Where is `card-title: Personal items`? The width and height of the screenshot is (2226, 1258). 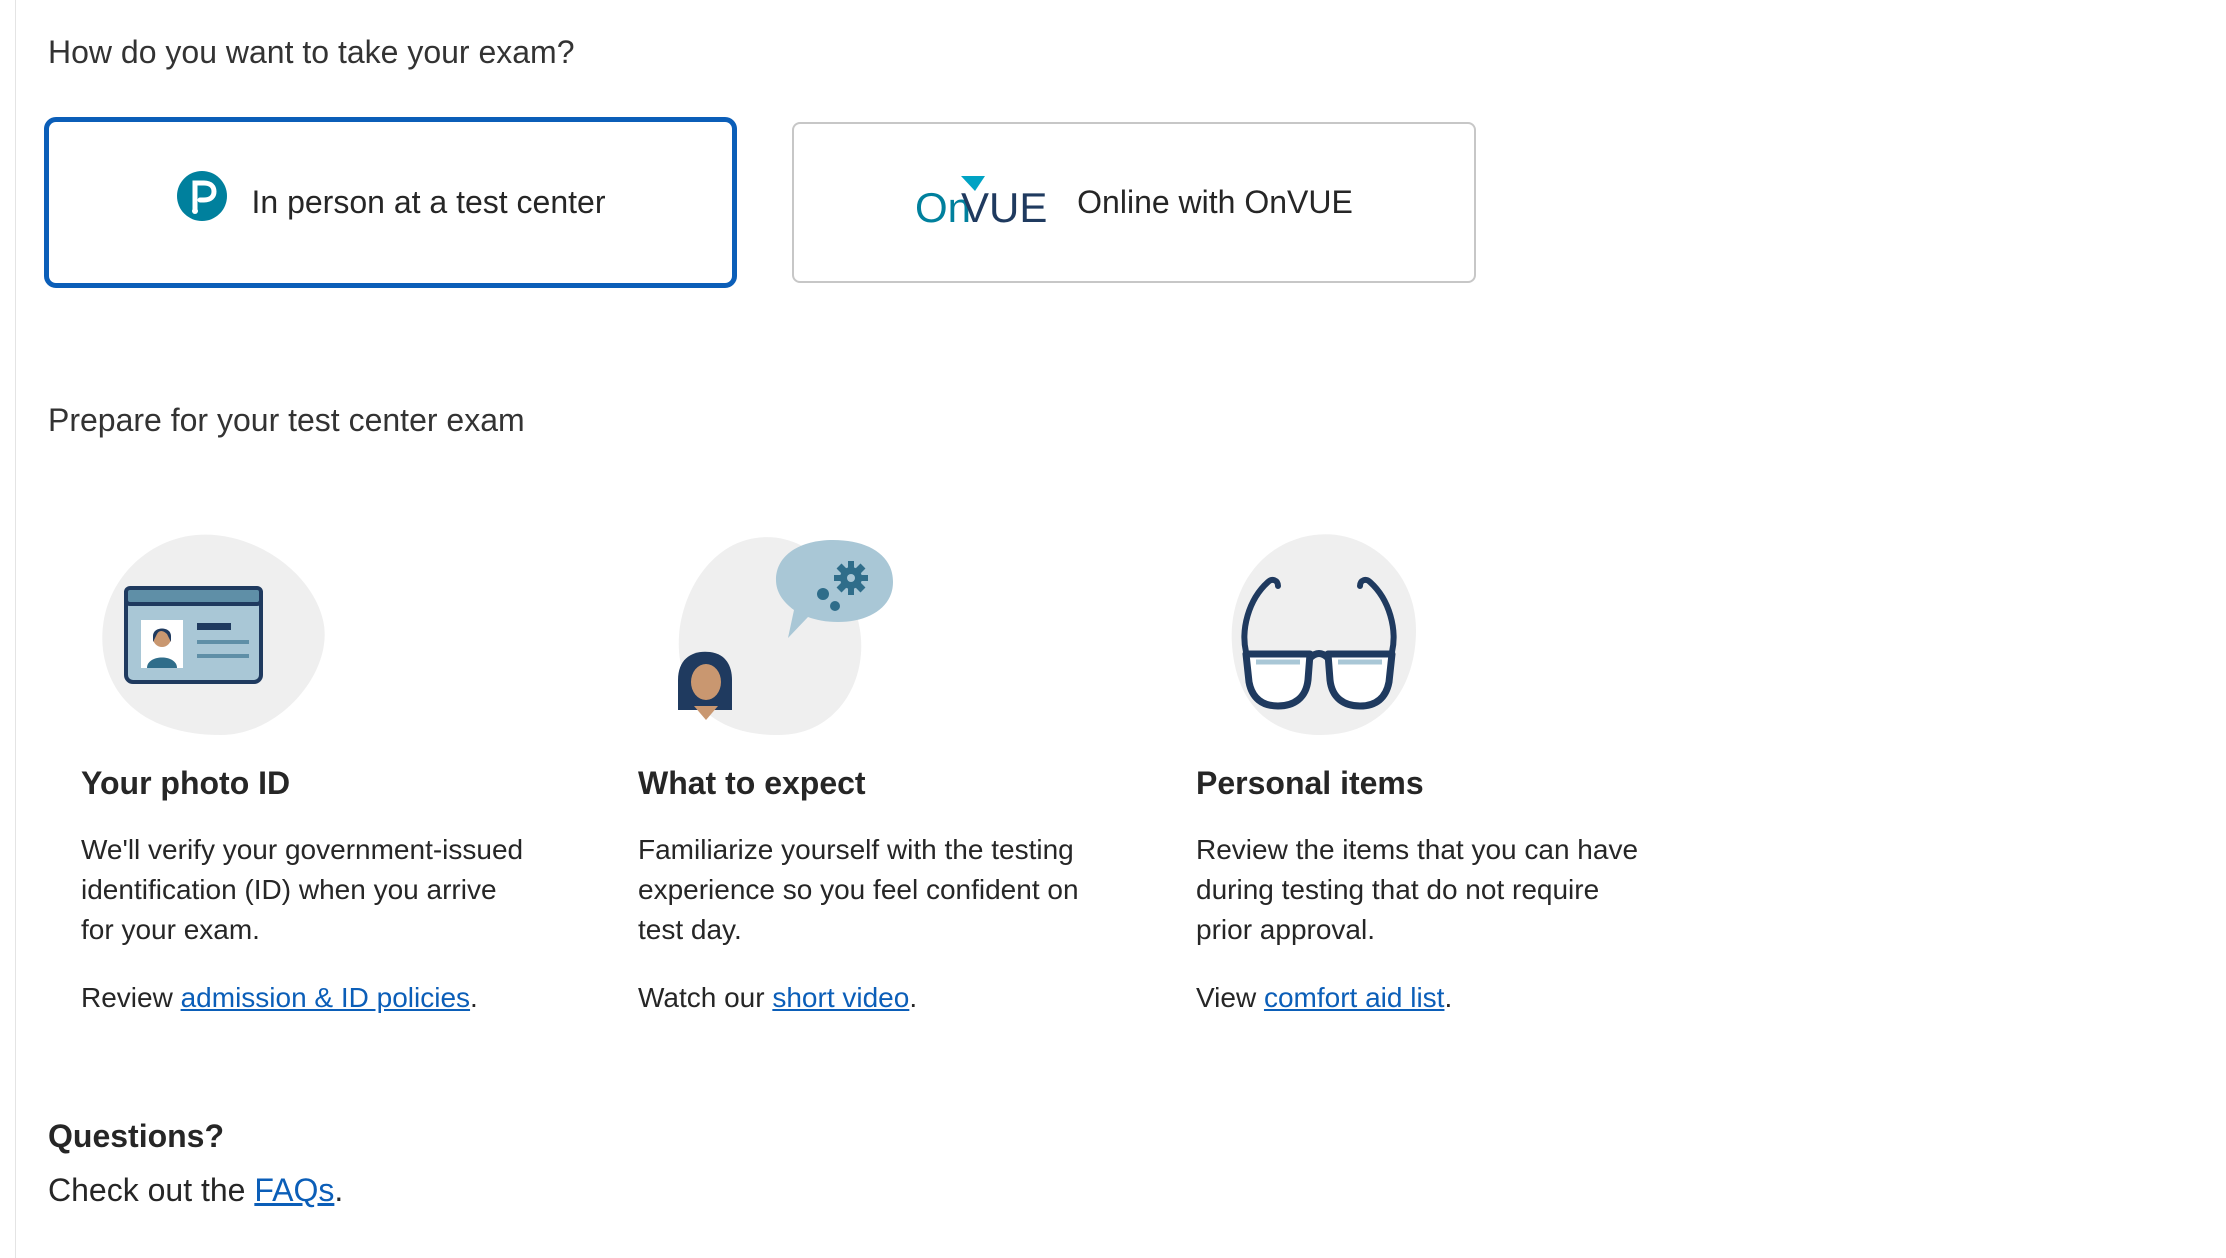 card-title: Personal items is located at coordinates (1310, 783).